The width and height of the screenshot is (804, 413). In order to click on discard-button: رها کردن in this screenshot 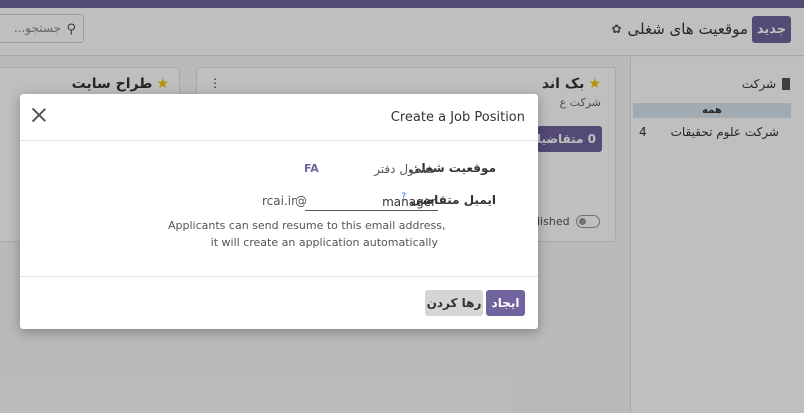, I will do `click(454, 303)`.